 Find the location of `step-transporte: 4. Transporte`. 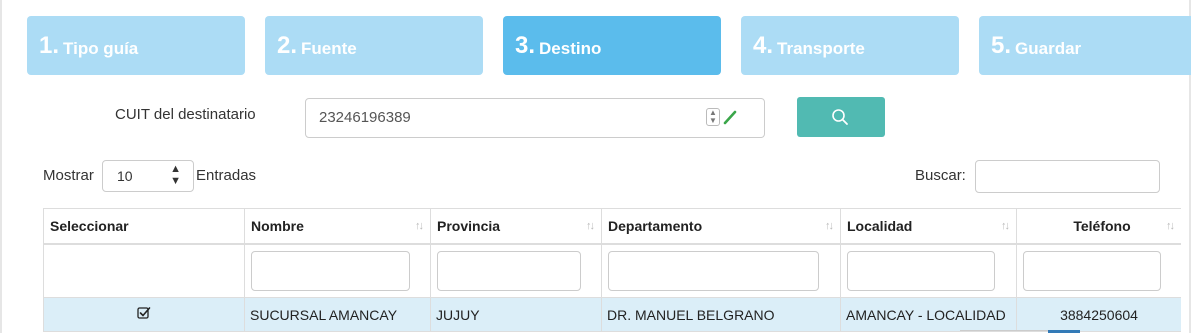

step-transporte: 4. Transporte is located at coordinates (850, 45).